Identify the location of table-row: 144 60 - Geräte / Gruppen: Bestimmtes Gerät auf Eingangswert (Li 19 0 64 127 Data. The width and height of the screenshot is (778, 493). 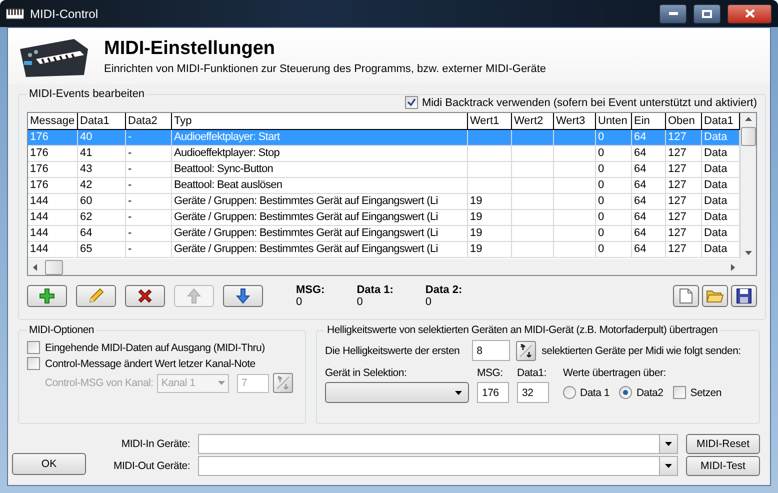
(384, 202).